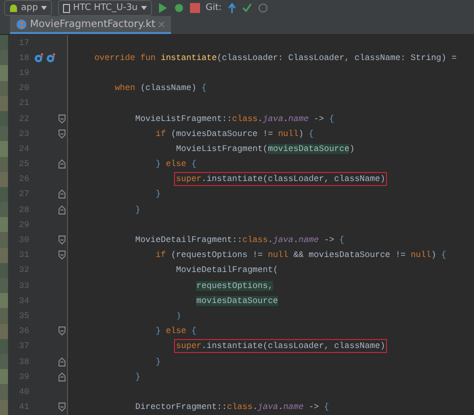 This screenshot has width=474, height=415. I want to click on kotlin-file-icon, so click(21, 24).